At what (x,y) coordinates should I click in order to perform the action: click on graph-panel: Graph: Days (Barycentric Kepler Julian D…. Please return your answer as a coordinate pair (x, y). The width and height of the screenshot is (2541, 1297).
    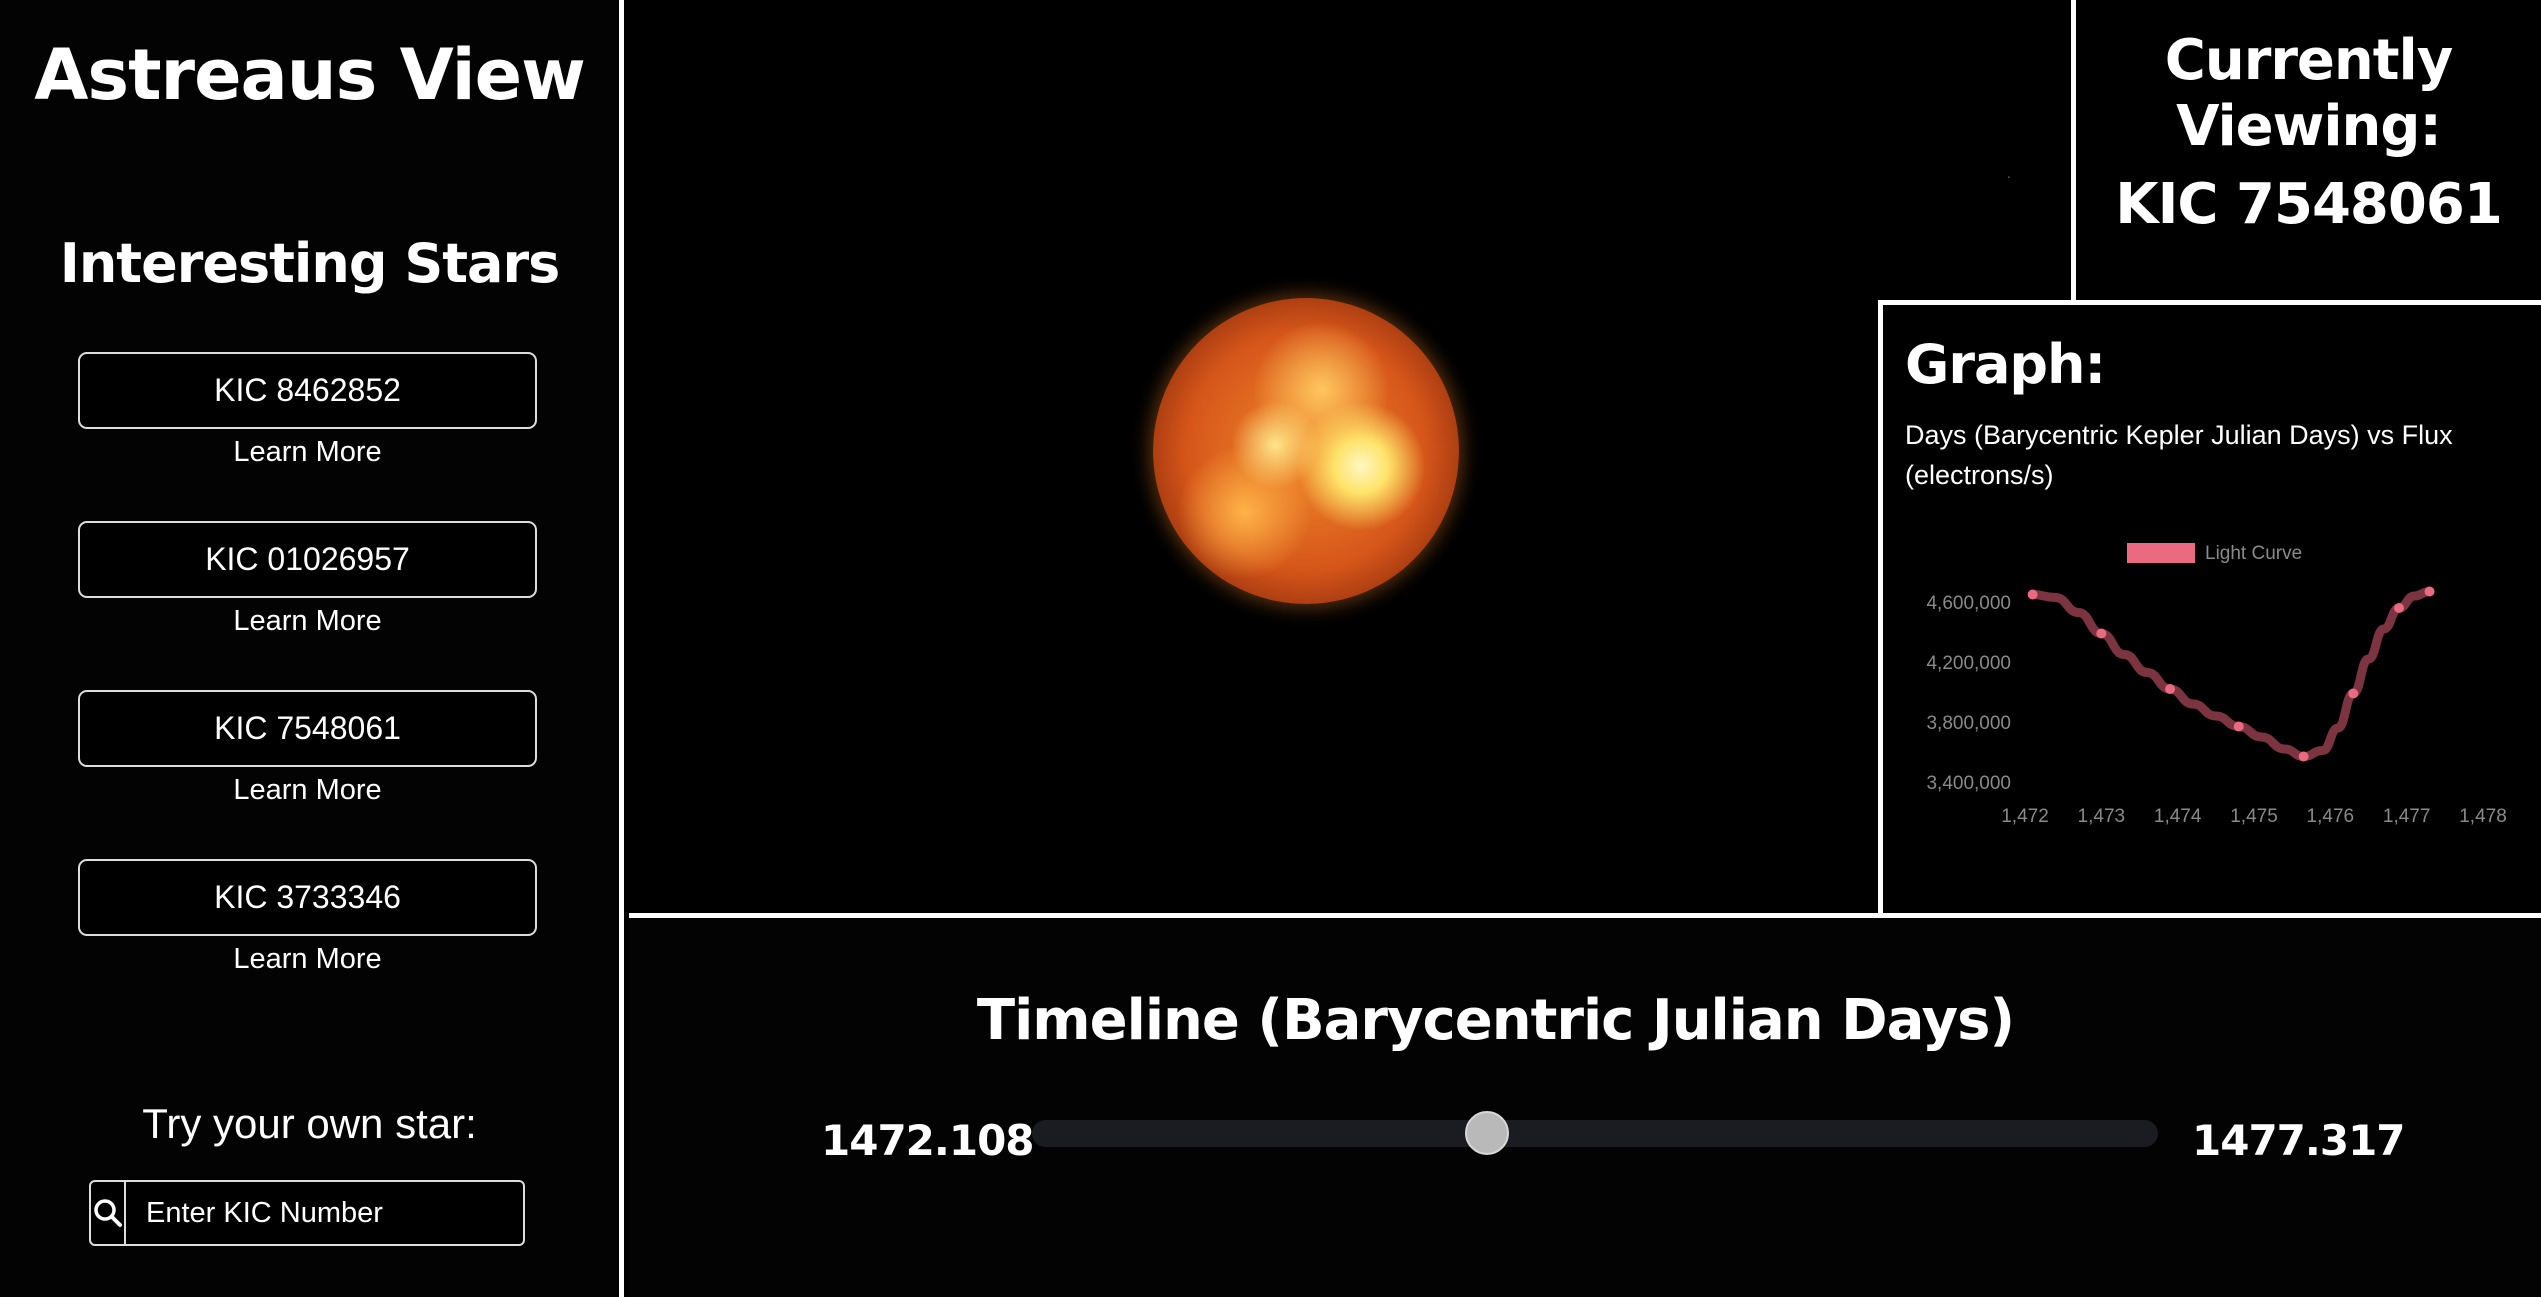
    Looking at the image, I should click on (2209, 609).